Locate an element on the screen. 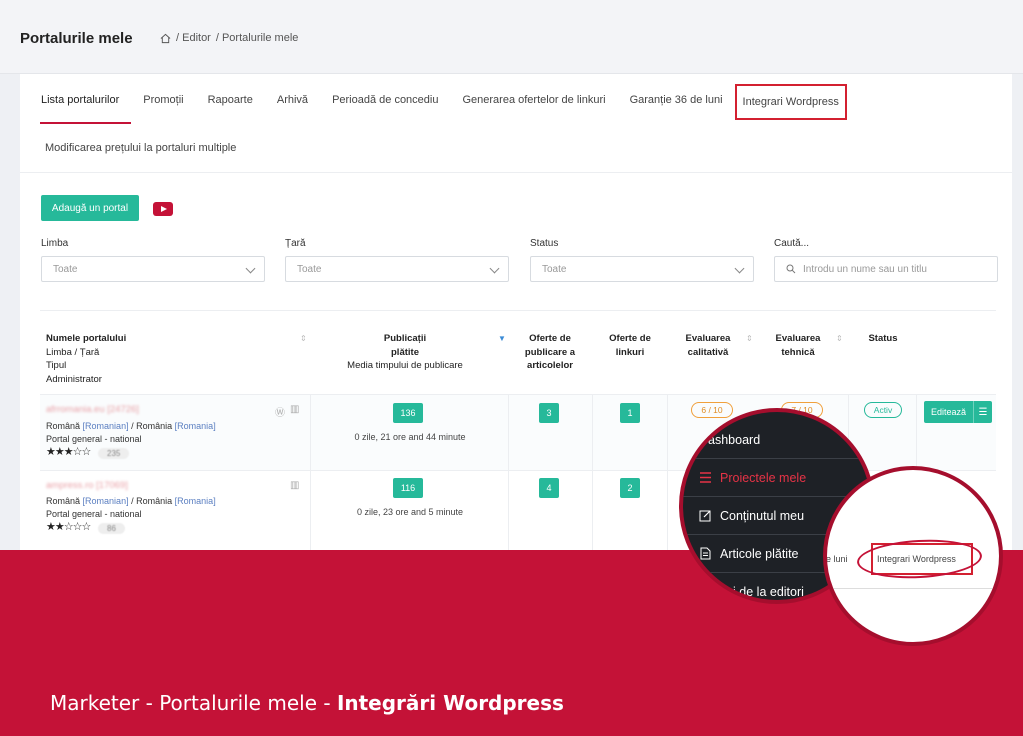 The image size is (1023, 736). star-rating: ★★★☆☆ is located at coordinates (68, 452).